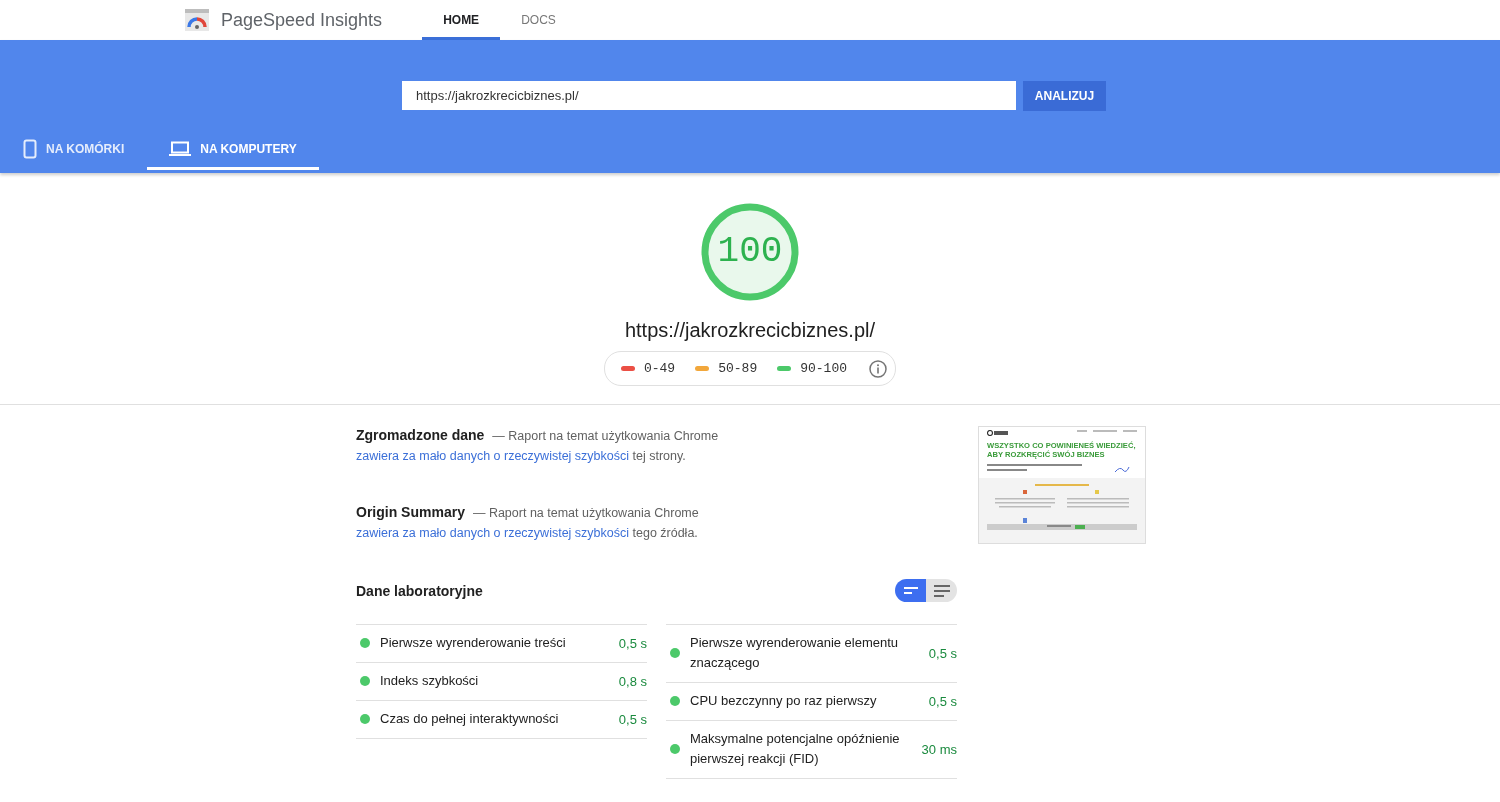 The height and width of the screenshot is (802, 1500). What do you see at coordinates (795, 749) in the screenshot?
I see `metric-label: Maksymalne potencjalne opóźnienie pierwszej reakcji (FID)` at bounding box center [795, 749].